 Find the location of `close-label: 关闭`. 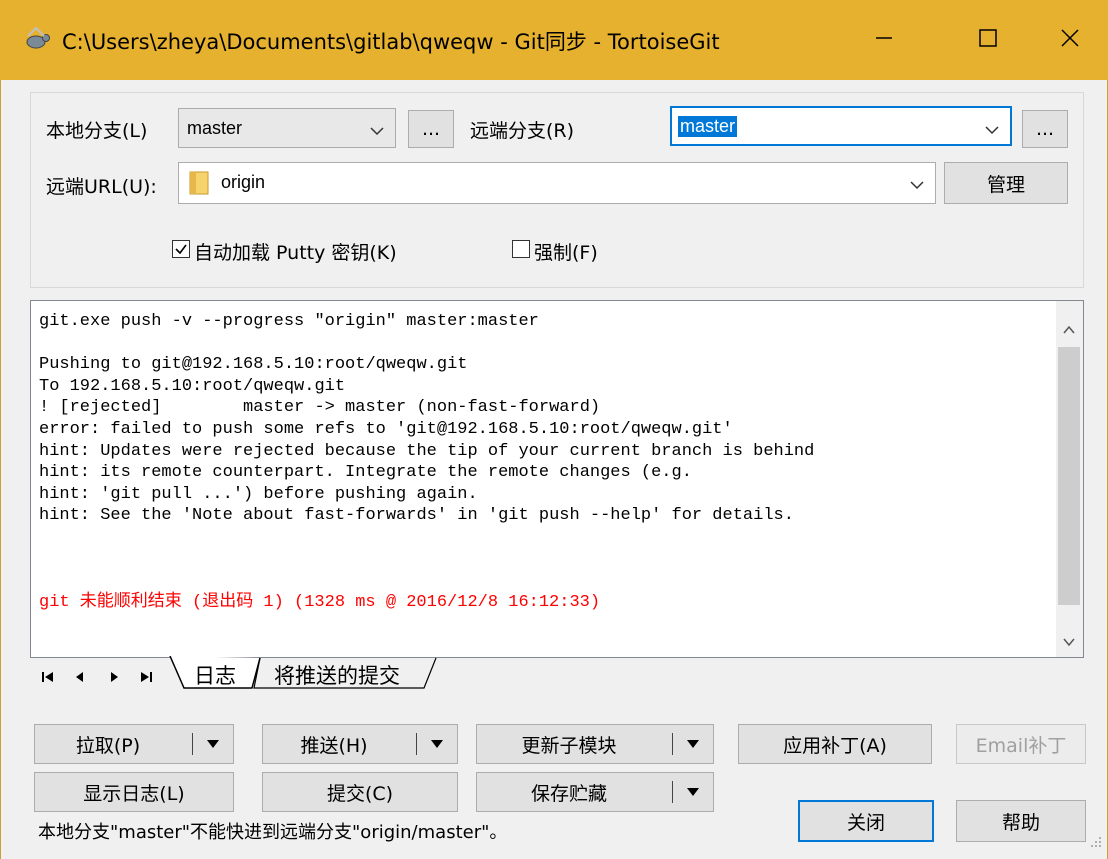

close-label: 关闭 is located at coordinates (865, 822).